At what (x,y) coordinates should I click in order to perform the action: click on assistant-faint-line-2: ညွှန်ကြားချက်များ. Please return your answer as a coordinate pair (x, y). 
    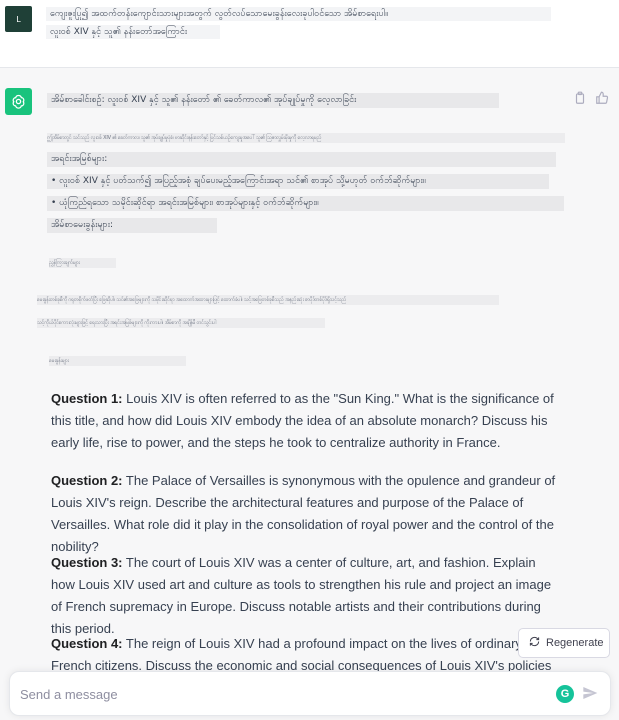
    Looking at the image, I should click on (82, 263).